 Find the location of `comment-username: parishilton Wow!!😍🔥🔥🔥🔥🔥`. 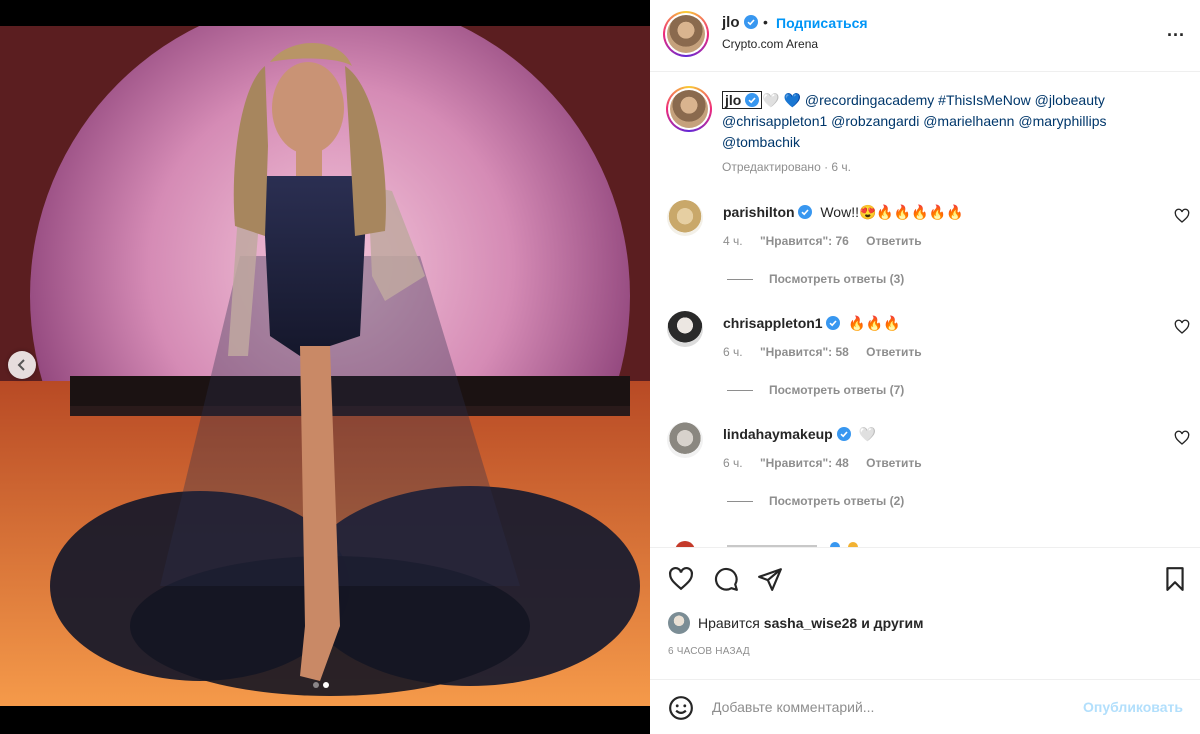

comment-username: parishilton Wow!!😍🔥🔥🔥🔥🔥 is located at coordinates (843, 212).